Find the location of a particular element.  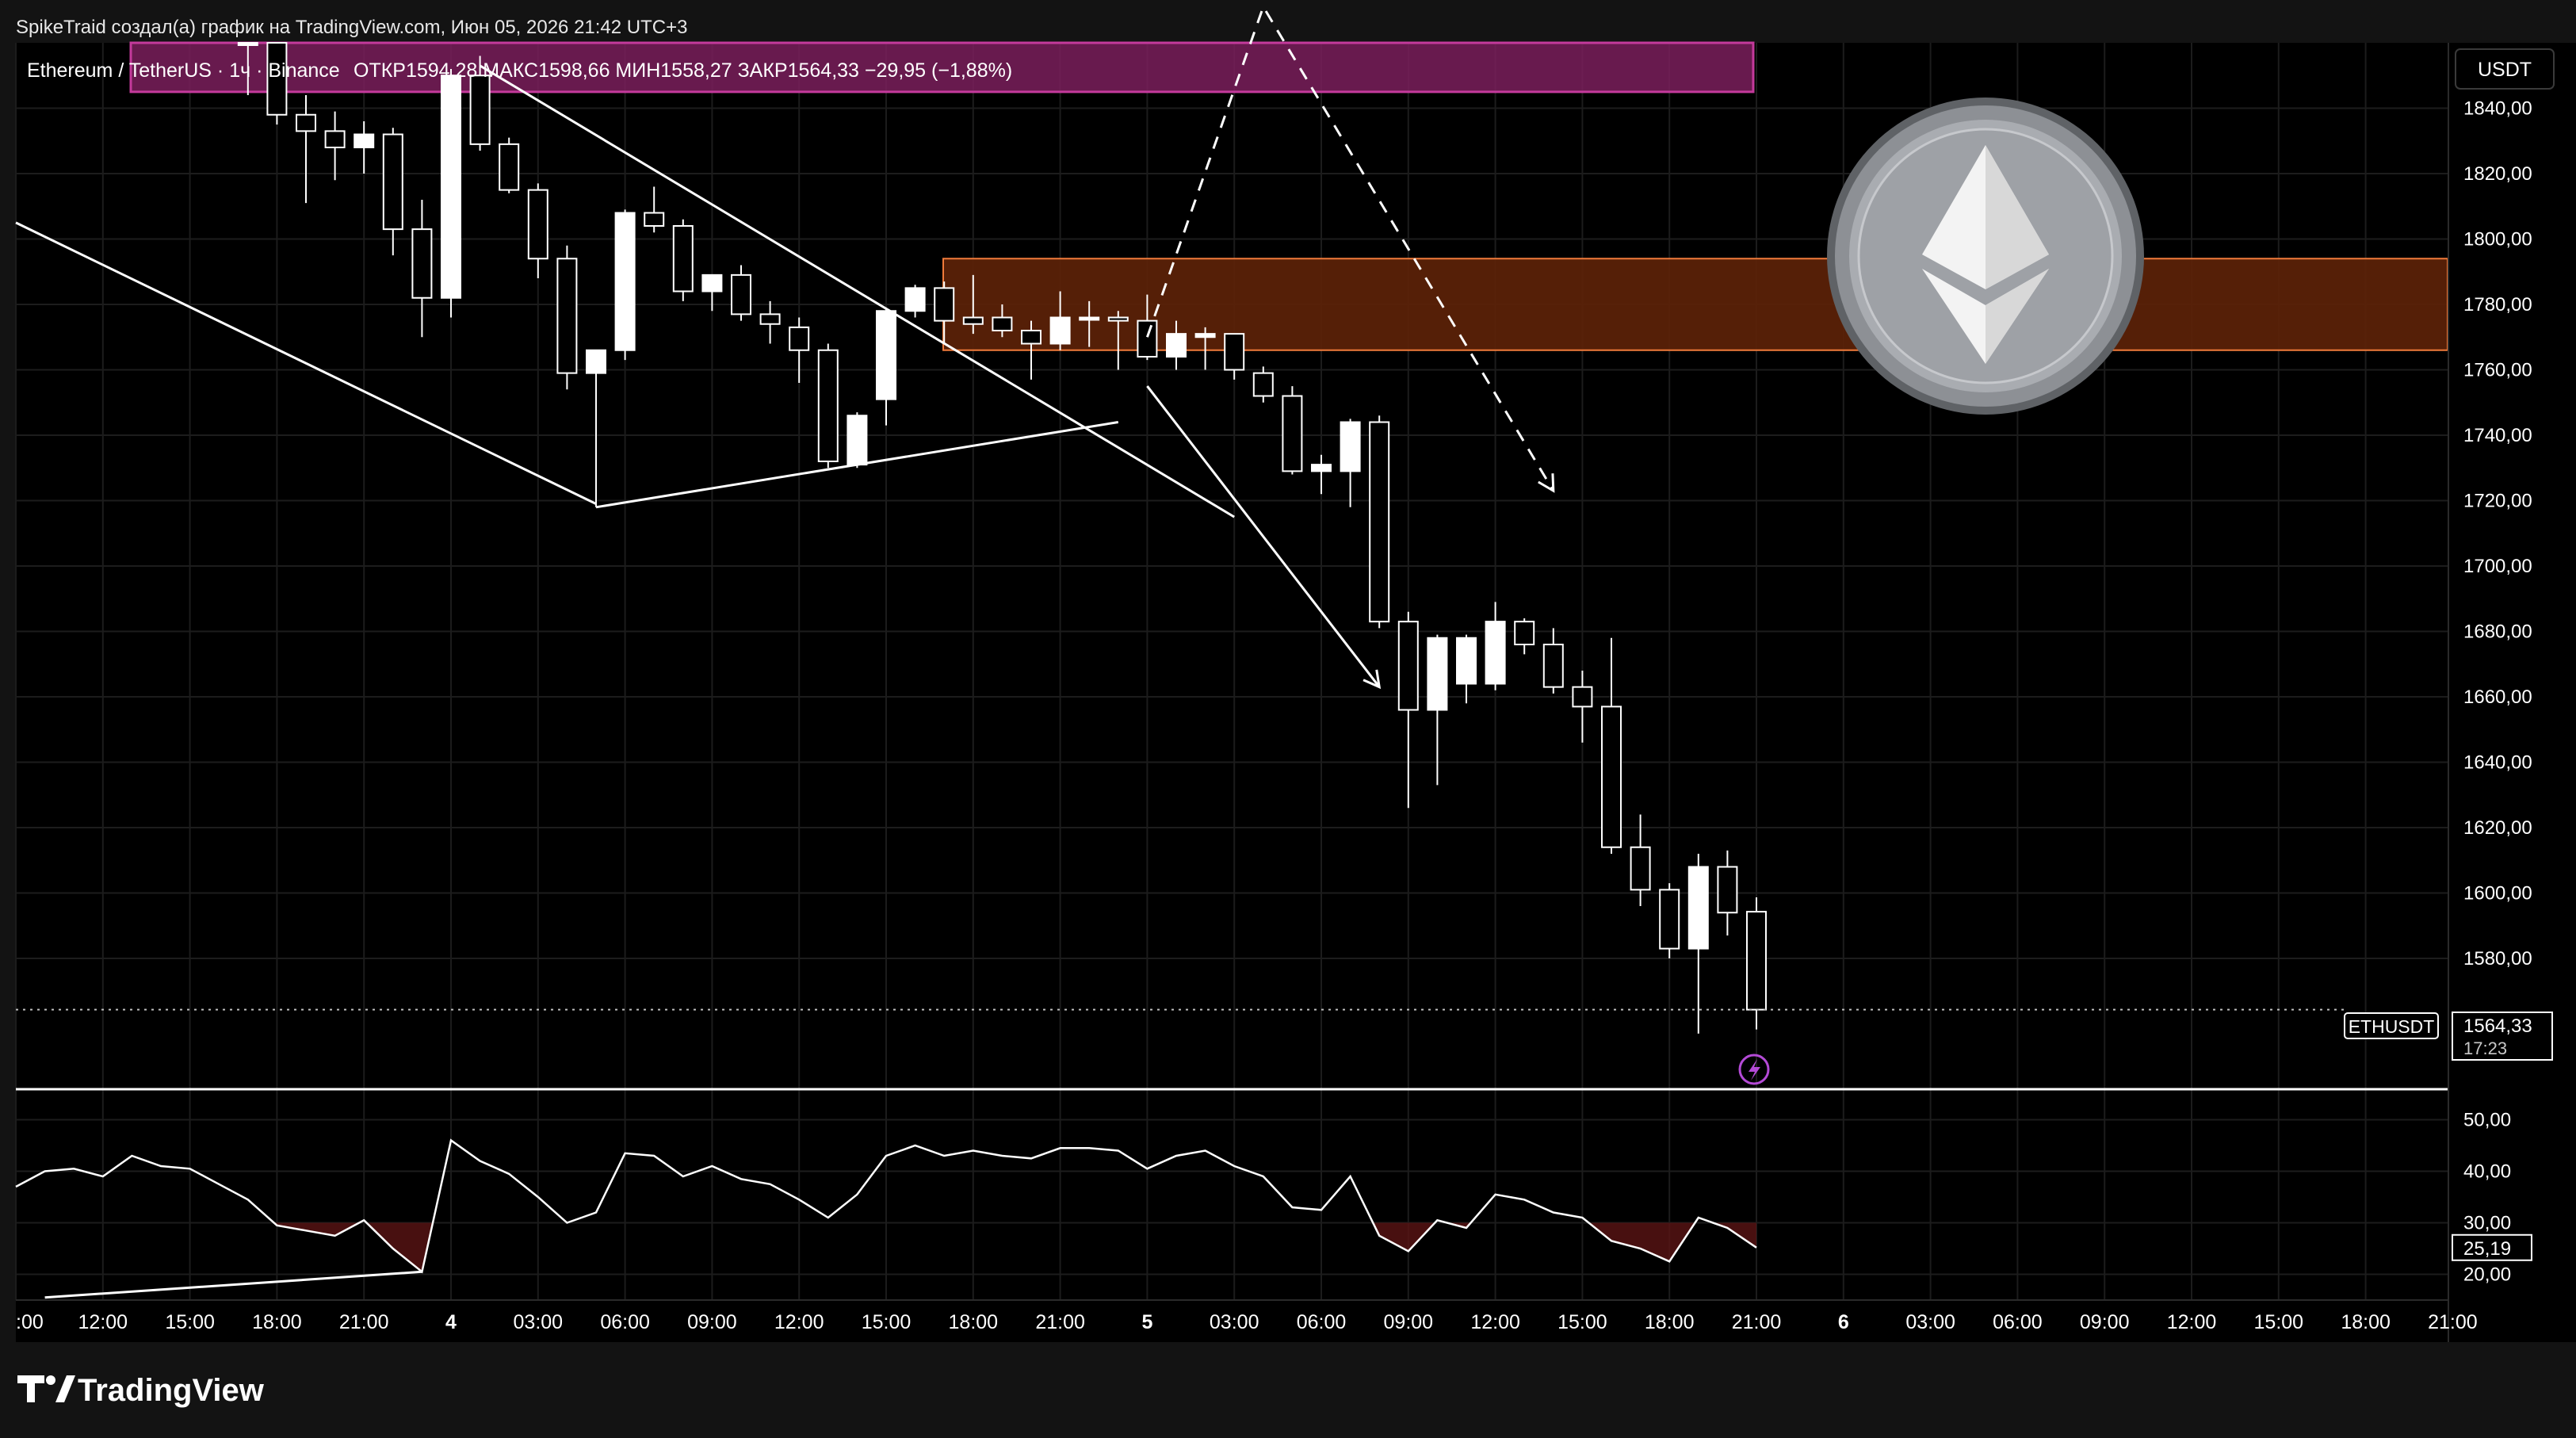

price-tick: 1740,00 is located at coordinates (2497, 435).